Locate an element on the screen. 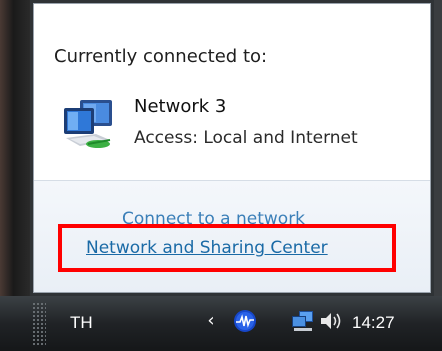  wave-icon is located at coordinates (245, 321).